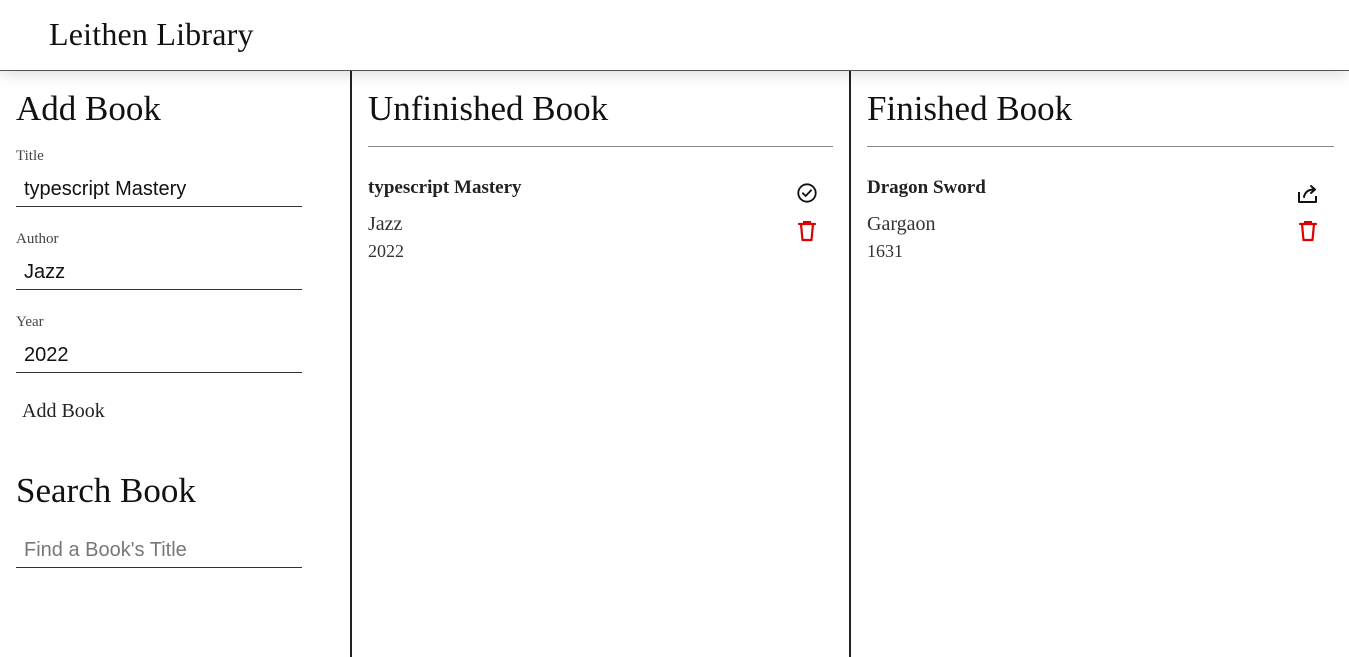 Image resolution: width=1349 pixels, height=657 pixels. What do you see at coordinates (600, 227) in the screenshot?
I see `unfinished-book-item: typescript Mastery Jazz 2022` at bounding box center [600, 227].